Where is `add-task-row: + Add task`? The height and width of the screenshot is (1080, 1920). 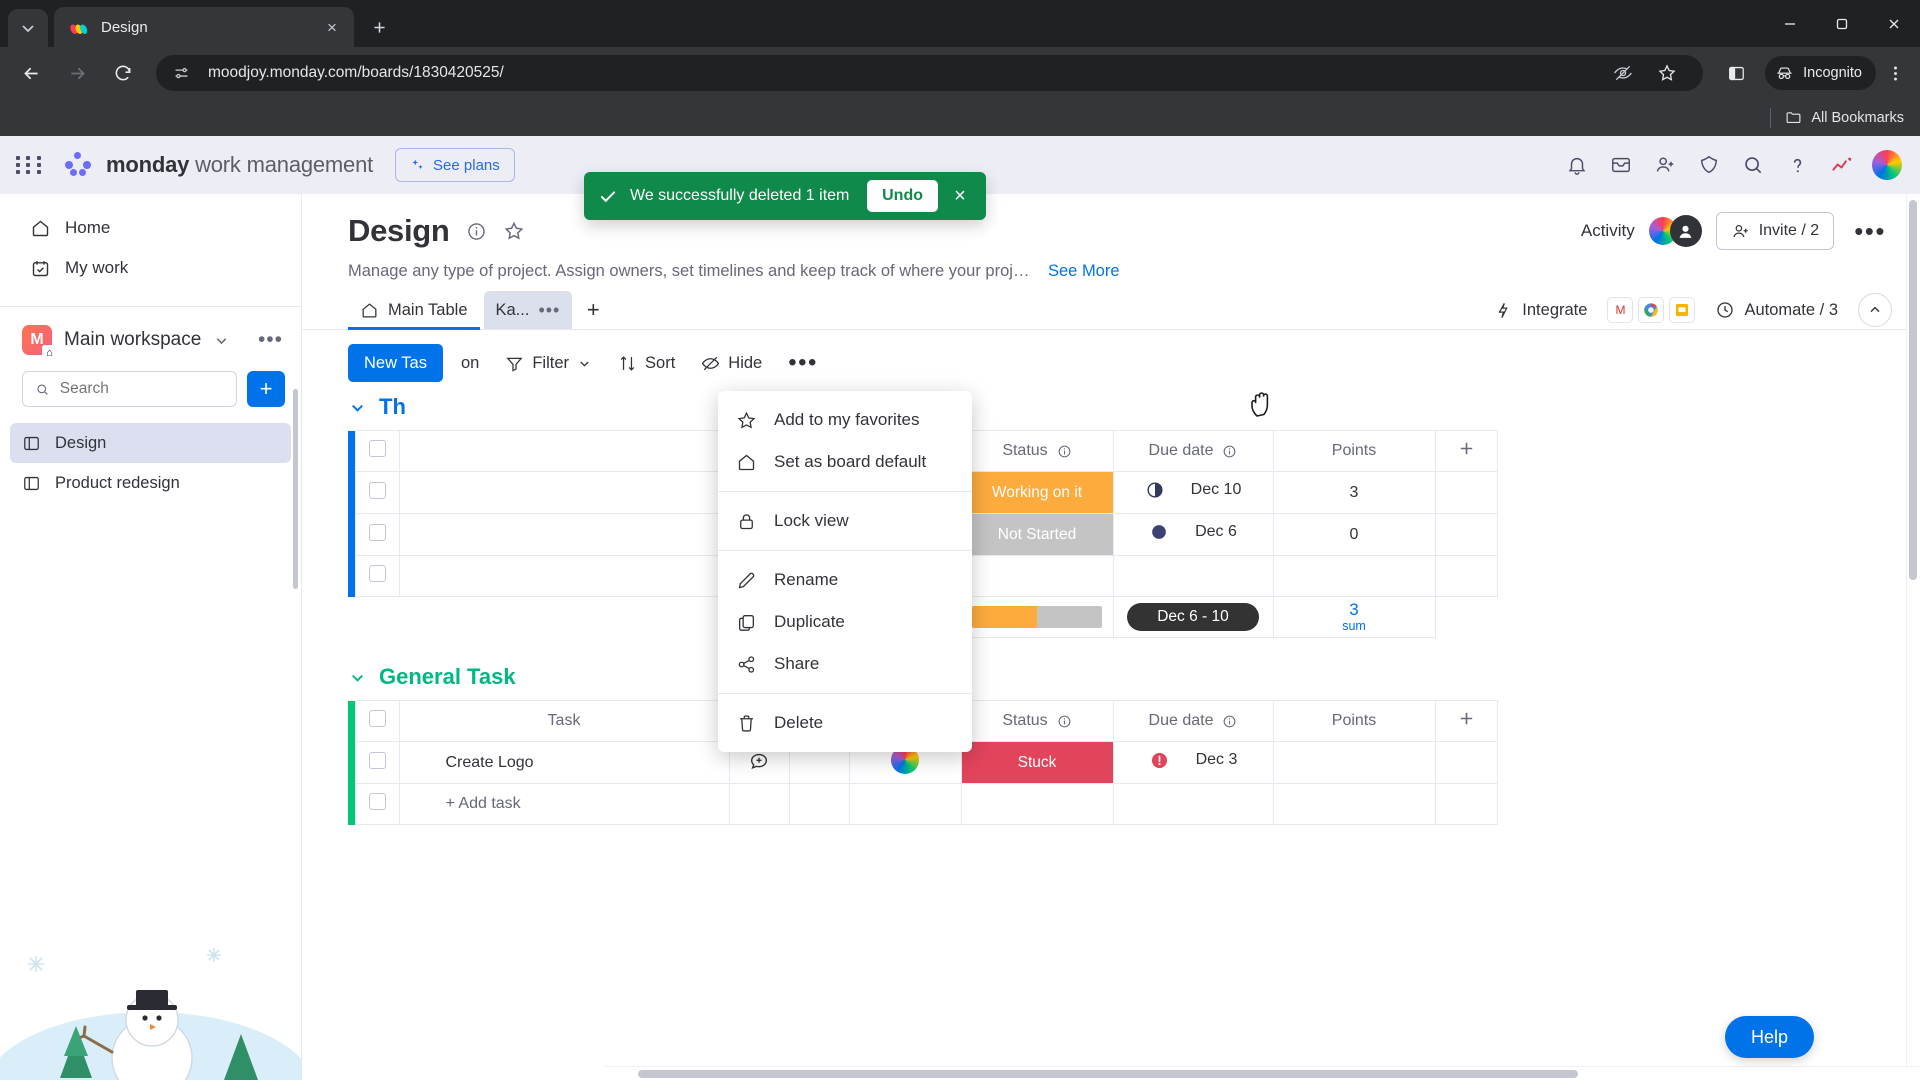 add-task-row: + Add task is located at coordinates (923, 804).